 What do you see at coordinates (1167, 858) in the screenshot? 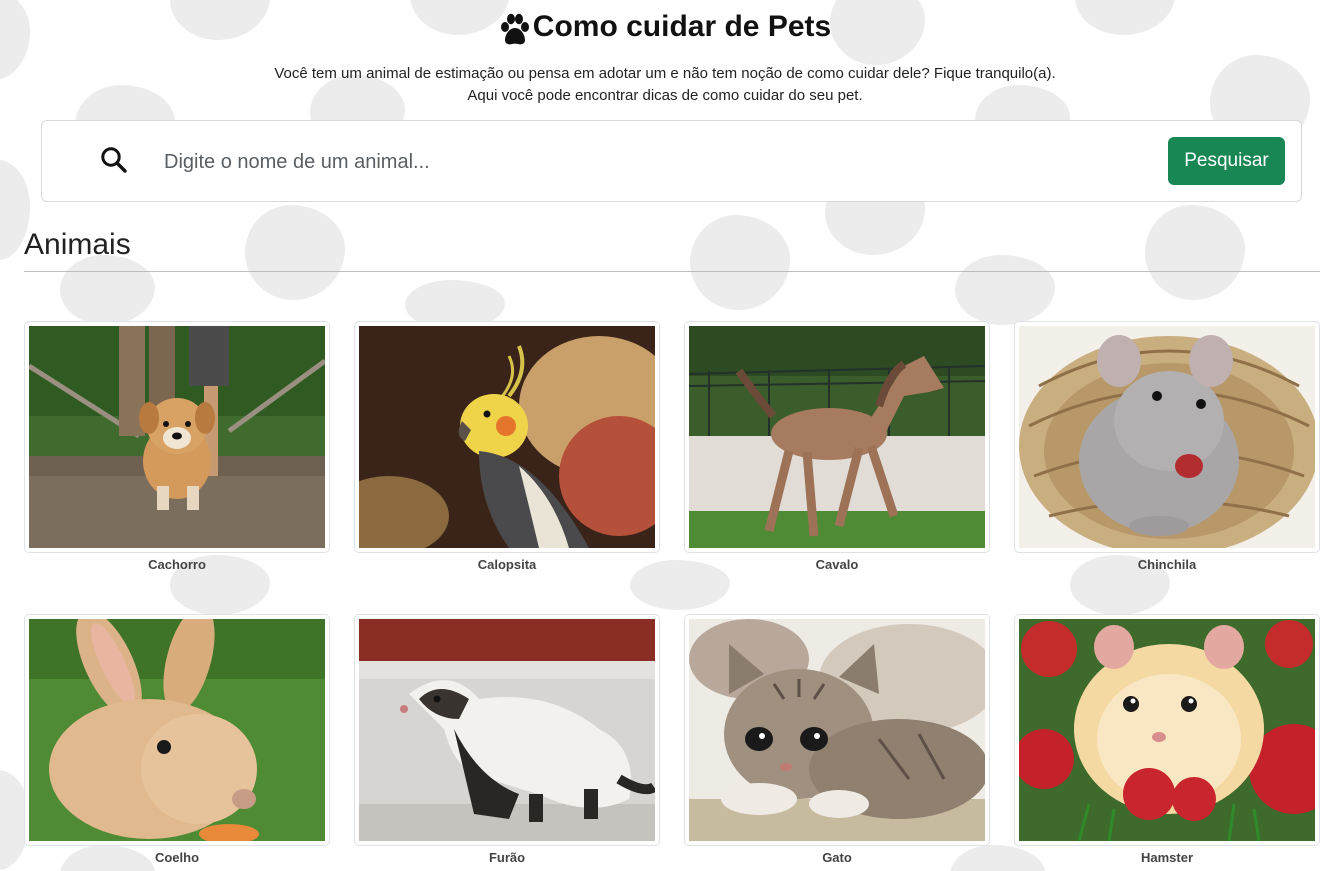
I see `animal-name: Hamster` at bounding box center [1167, 858].